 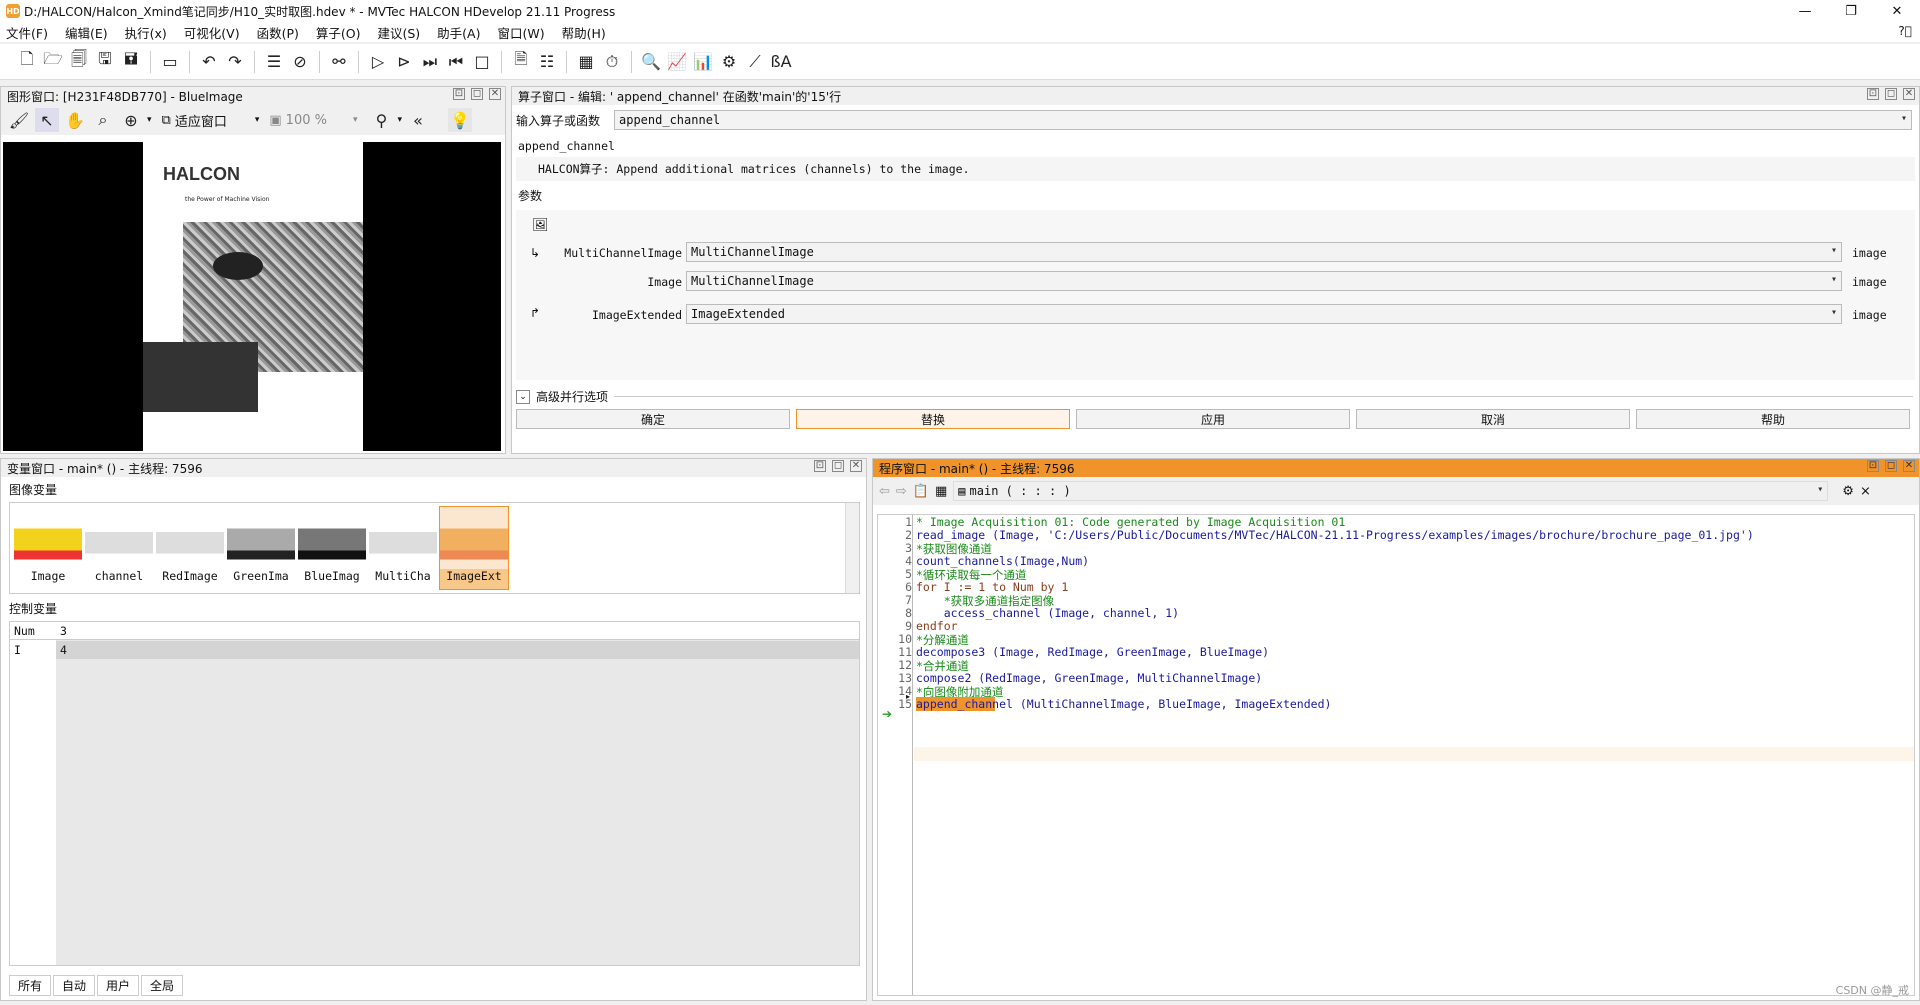 I want to click on image-var-thumb: BlueImag, so click(x=332, y=548).